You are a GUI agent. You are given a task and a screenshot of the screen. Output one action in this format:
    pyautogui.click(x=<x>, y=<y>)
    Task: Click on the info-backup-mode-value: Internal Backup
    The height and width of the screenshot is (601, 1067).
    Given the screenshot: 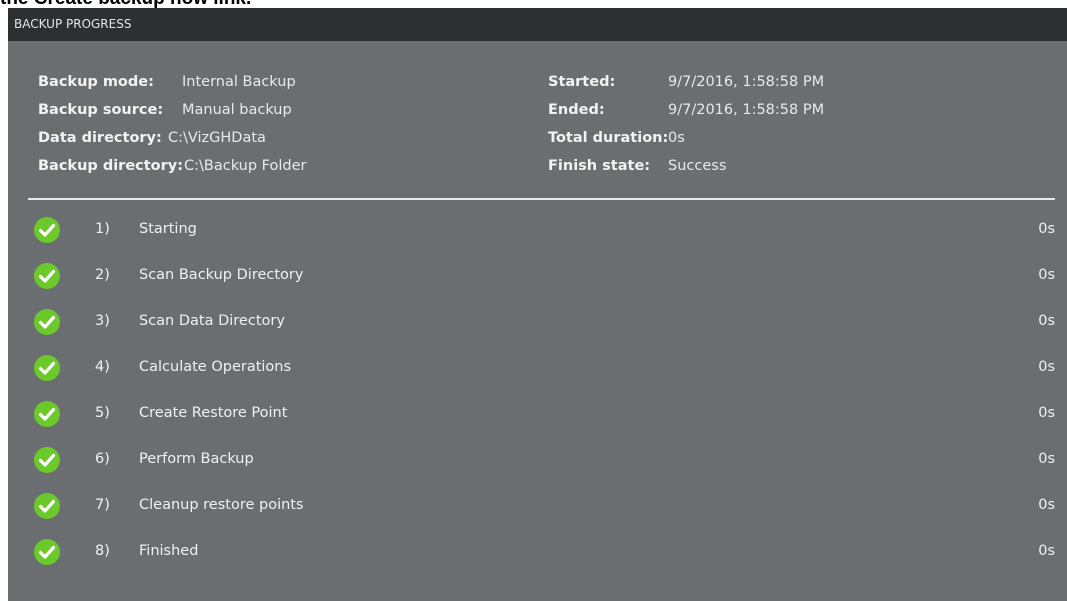 What is the action you would take?
    pyautogui.click(x=239, y=82)
    